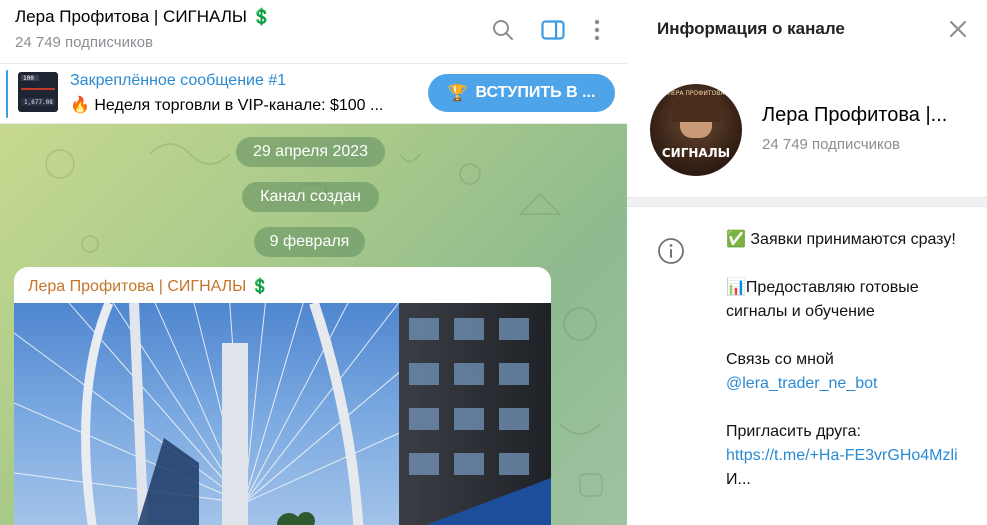 This screenshot has height=525, width=987. I want to click on contact-link: @lera_trader_ne_bot, so click(801, 383).